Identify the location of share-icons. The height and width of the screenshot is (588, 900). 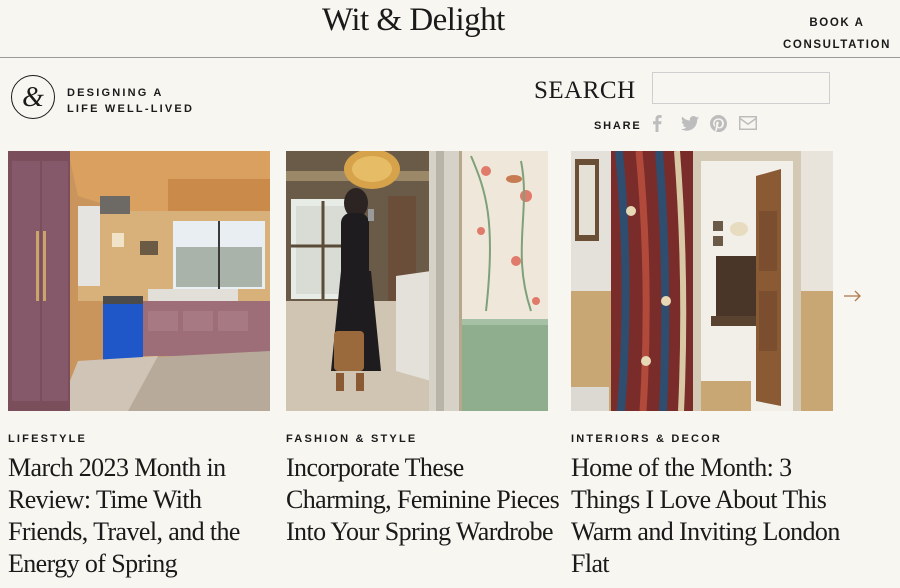
(710, 123).